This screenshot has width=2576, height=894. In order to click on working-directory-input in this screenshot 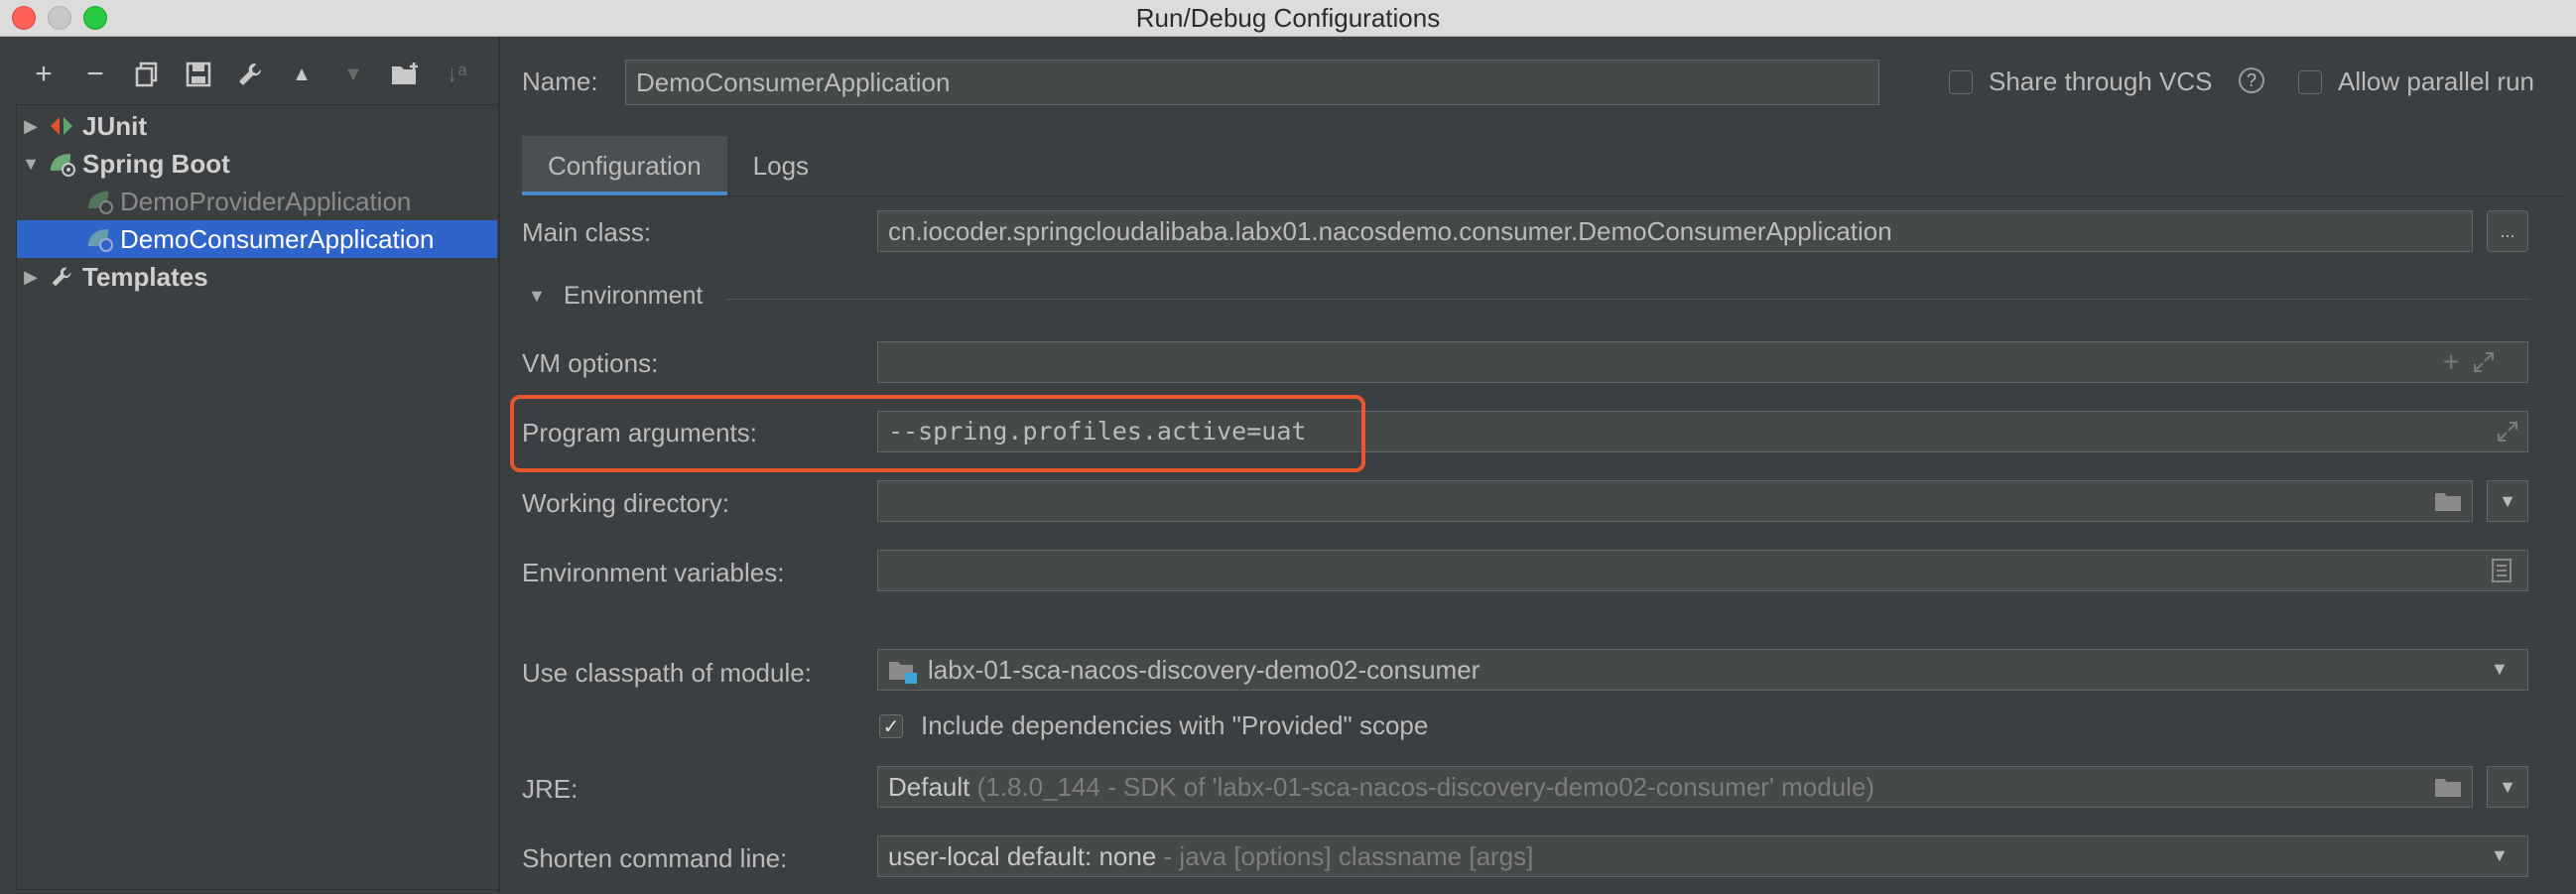, I will do `click(1675, 501)`.